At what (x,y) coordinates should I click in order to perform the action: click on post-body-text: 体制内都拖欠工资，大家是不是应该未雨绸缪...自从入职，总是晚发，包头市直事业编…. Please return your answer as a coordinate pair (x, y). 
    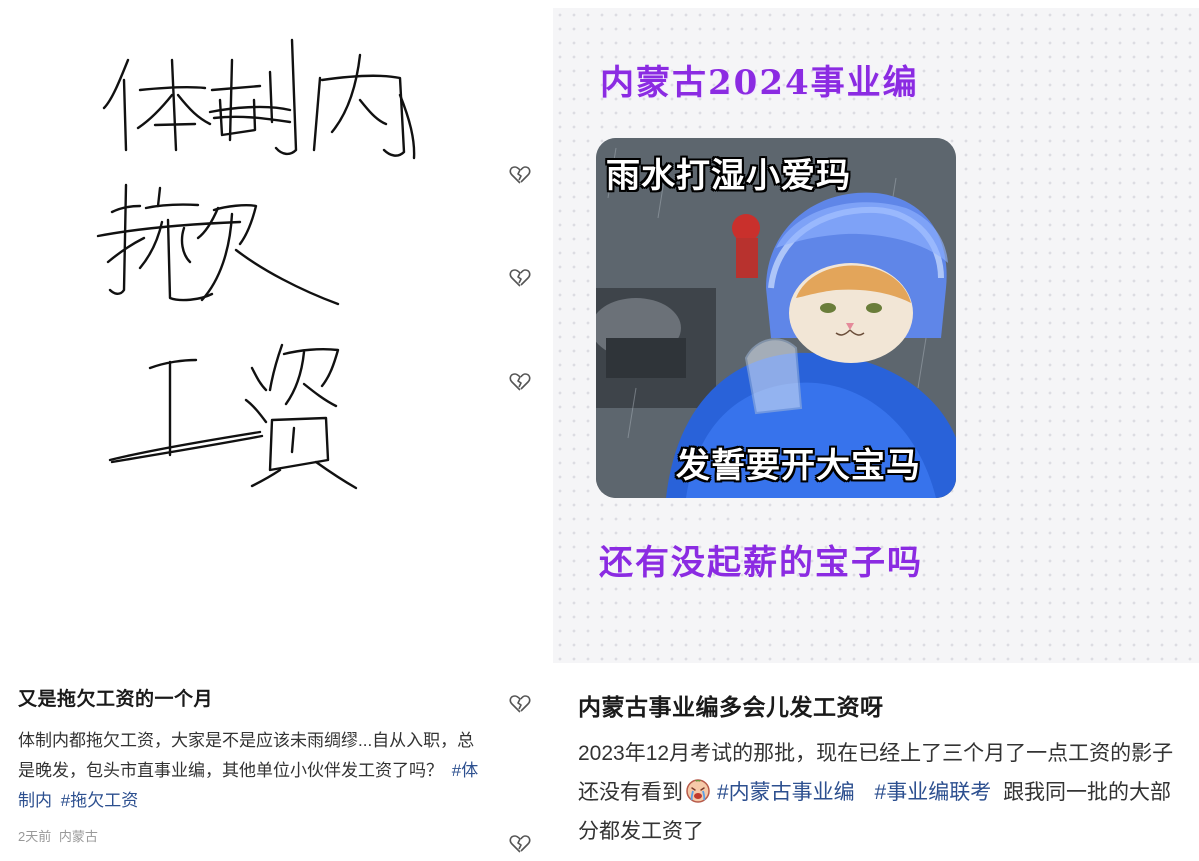
    Looking at the image, I should click on (246, 755).